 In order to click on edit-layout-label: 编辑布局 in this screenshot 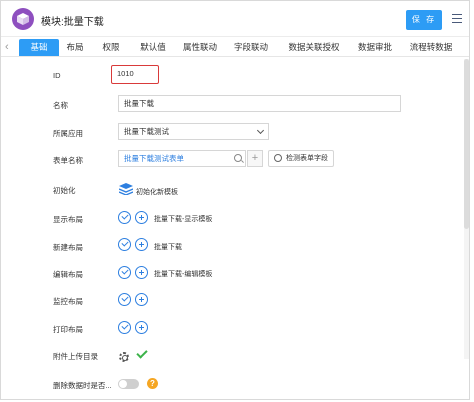, I will do `click(68, 274)`.